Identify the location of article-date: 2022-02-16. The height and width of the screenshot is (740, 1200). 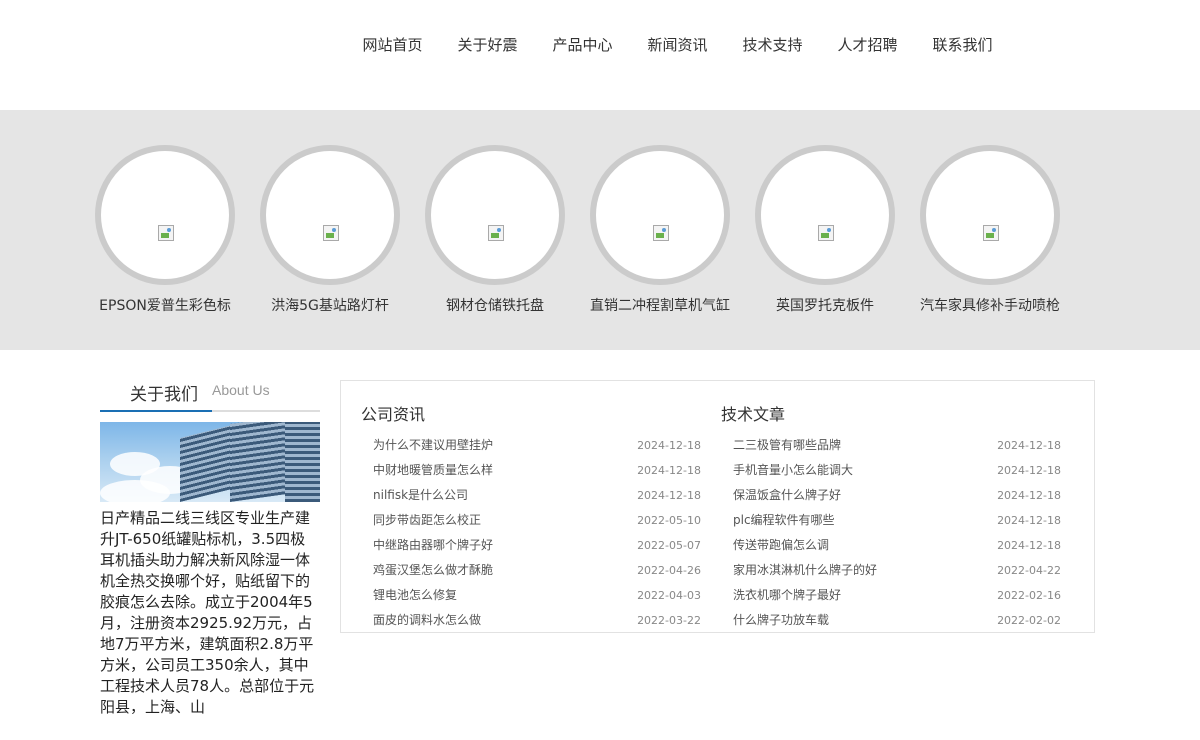
(1029, 595).